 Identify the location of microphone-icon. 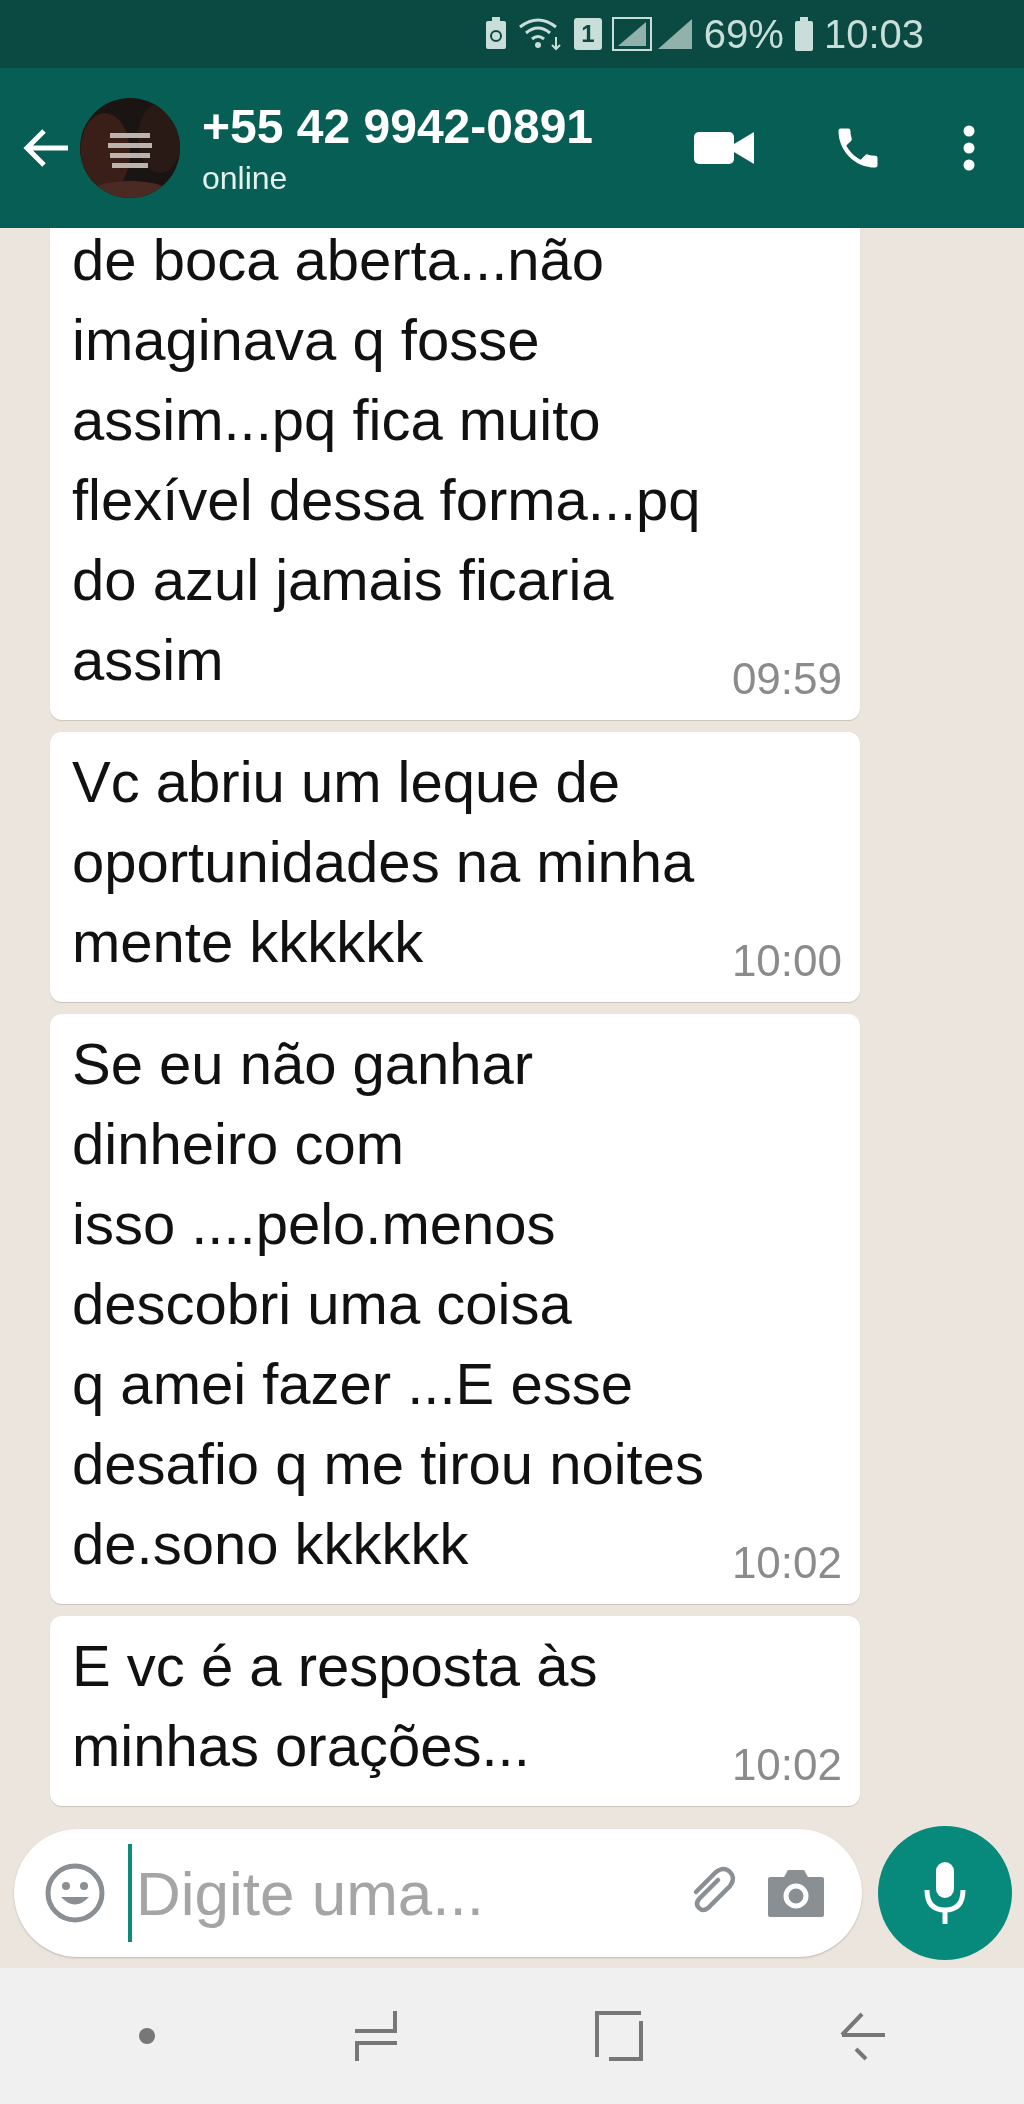
(945, 1893).